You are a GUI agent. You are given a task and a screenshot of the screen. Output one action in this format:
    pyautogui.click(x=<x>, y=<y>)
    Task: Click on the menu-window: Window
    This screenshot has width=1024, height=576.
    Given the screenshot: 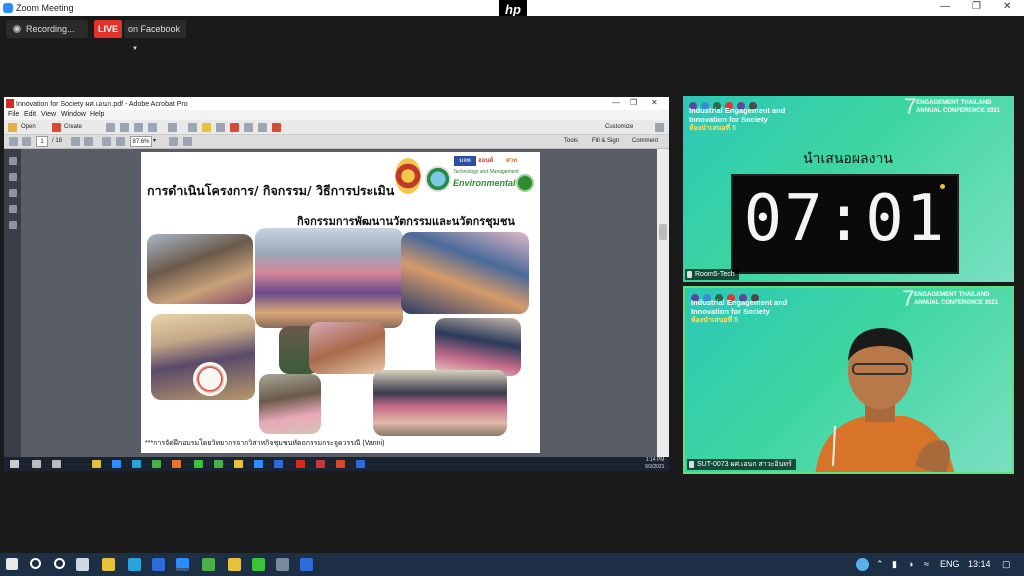 What is the action you would take?
    pyautogui.click(x=73, y=114)
    